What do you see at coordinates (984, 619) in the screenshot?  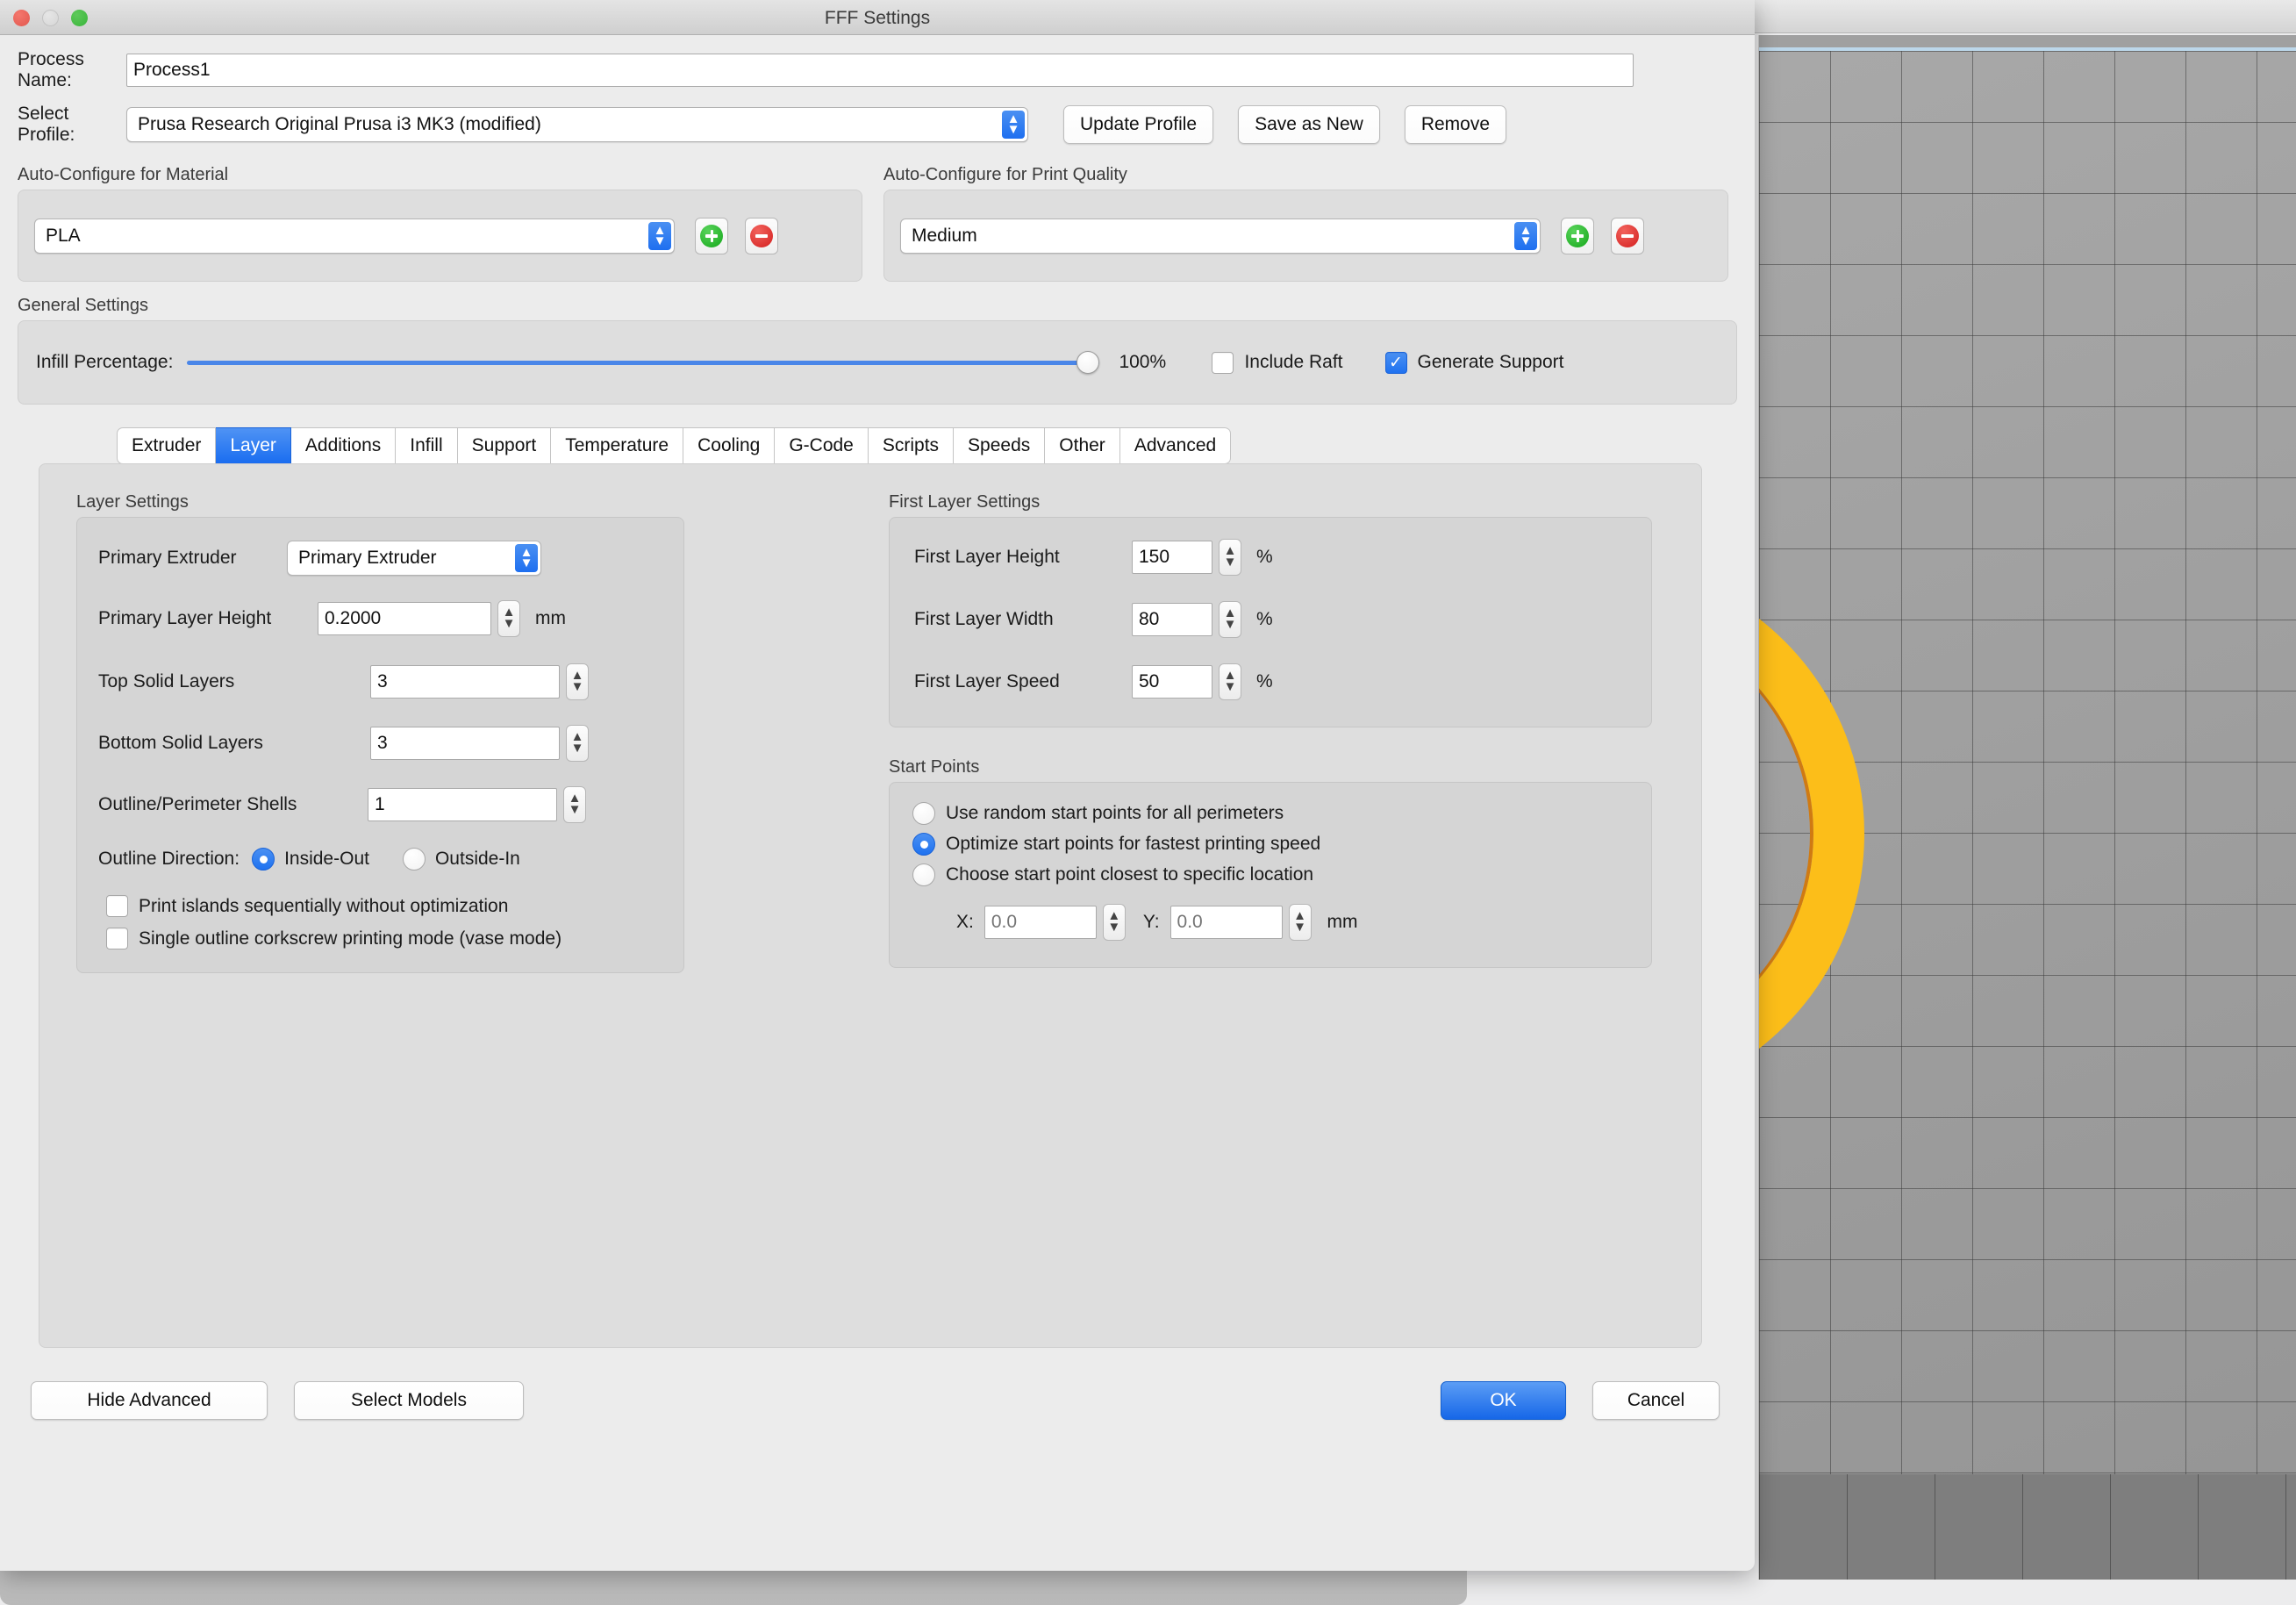 I see `first-layer-width-label: First Layer Width` at bounding box center [984, 619].